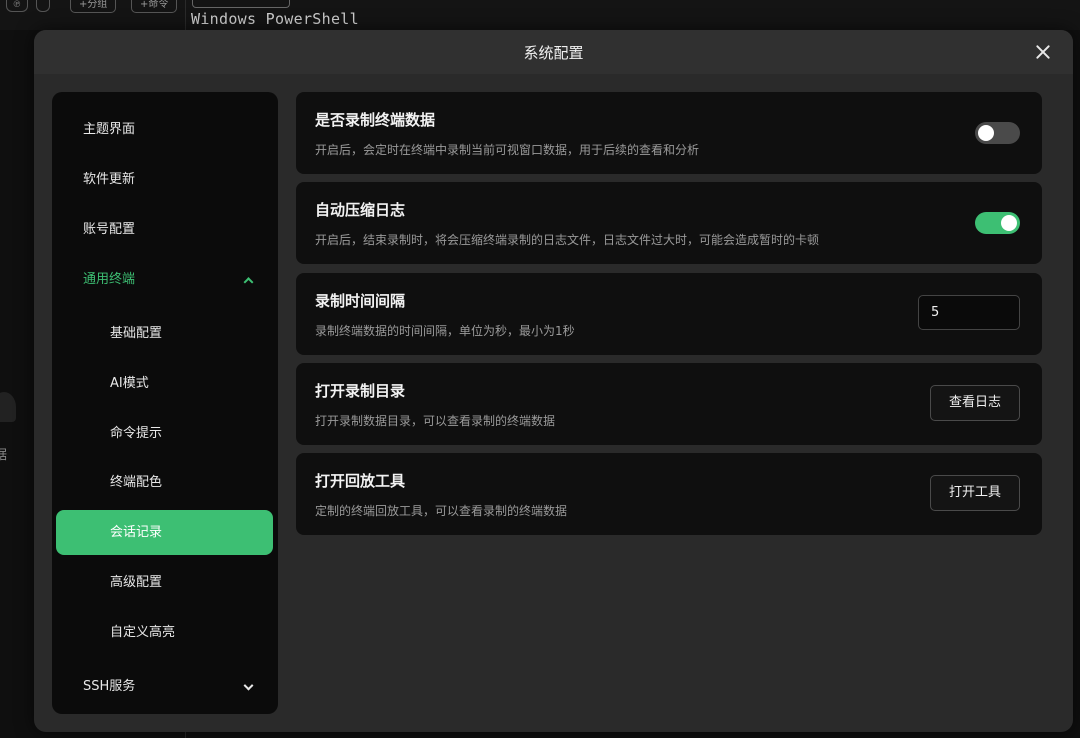 This screenshot has width=1080, height=738. Describe the element at coordinates (360, 481) in the screenshot. I see `setting-title: 打开回放工具` at that location.